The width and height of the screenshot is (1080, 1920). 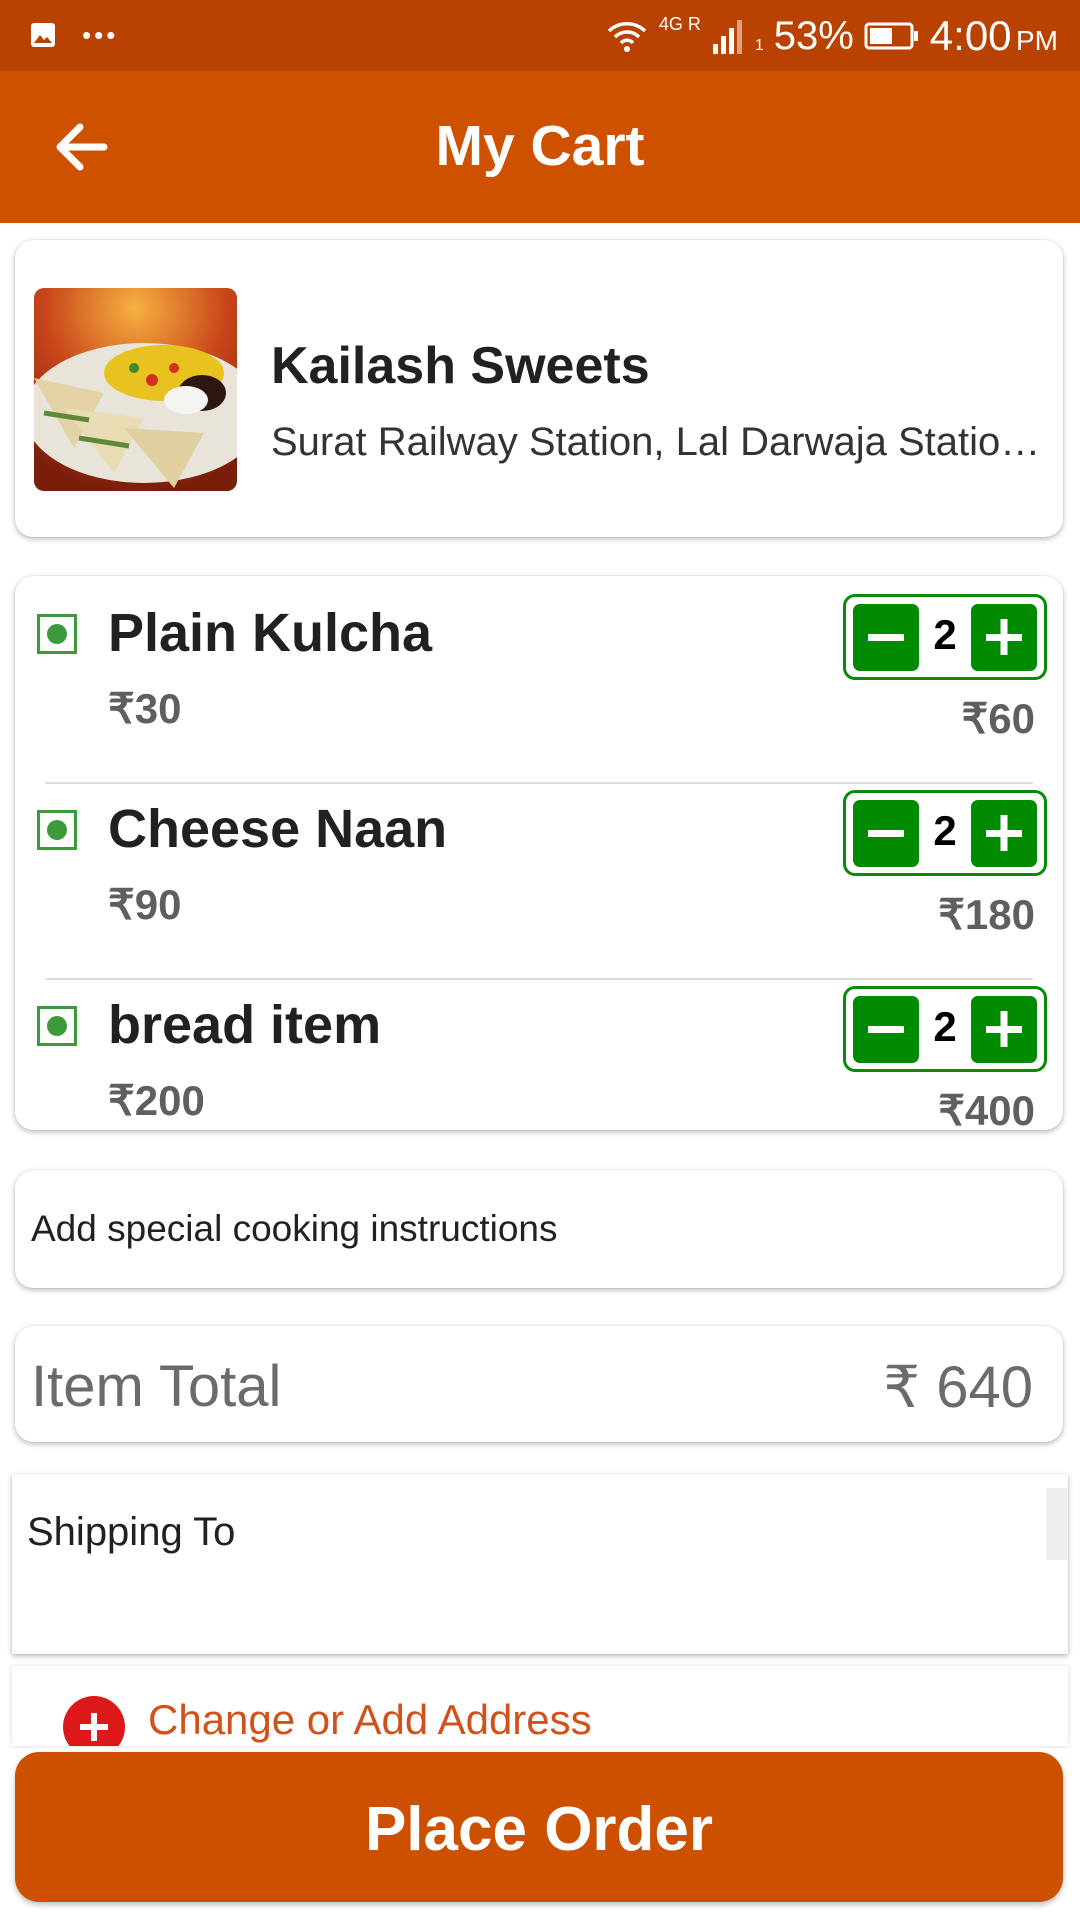 I want to click on item-line-total: ₹60, so click(x=998, y=718).